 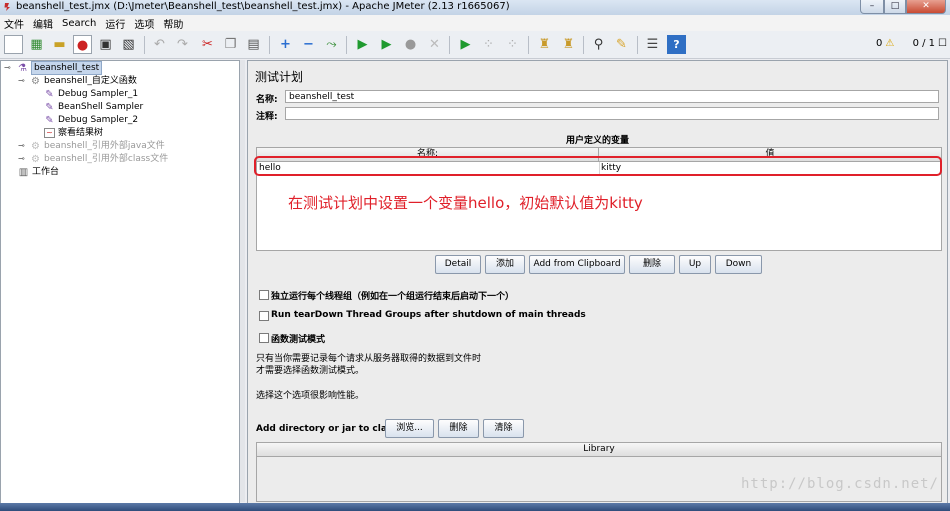 What do you see at coordinates (652, 264) in the screenshot?
I see `delete-button: 删除` at bounding box center [652, 264].